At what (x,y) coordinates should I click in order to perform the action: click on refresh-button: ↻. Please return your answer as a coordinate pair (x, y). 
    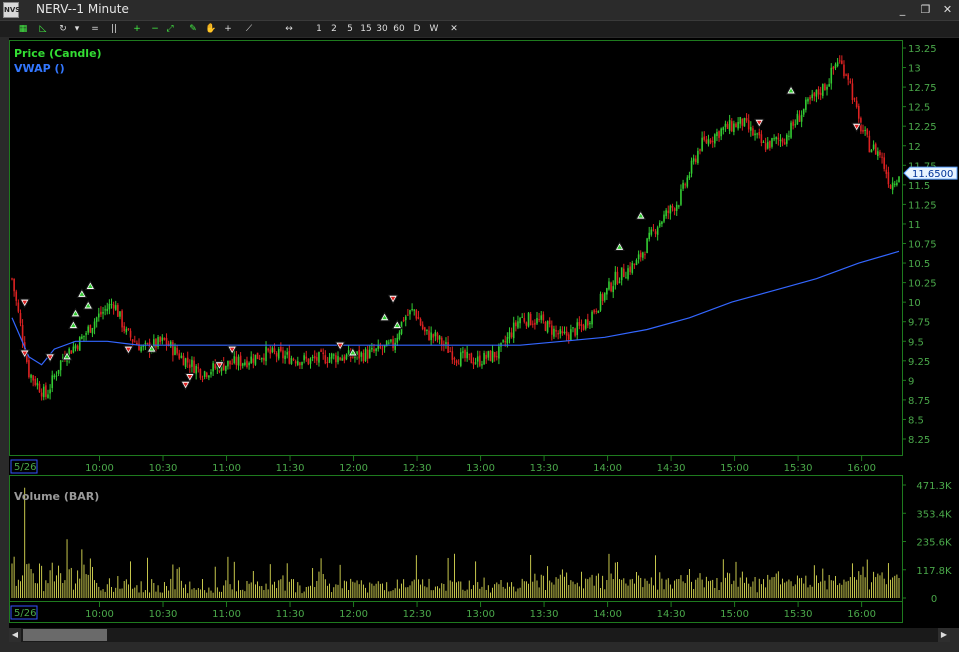
    Looking at the image, I should click on (63, 29).